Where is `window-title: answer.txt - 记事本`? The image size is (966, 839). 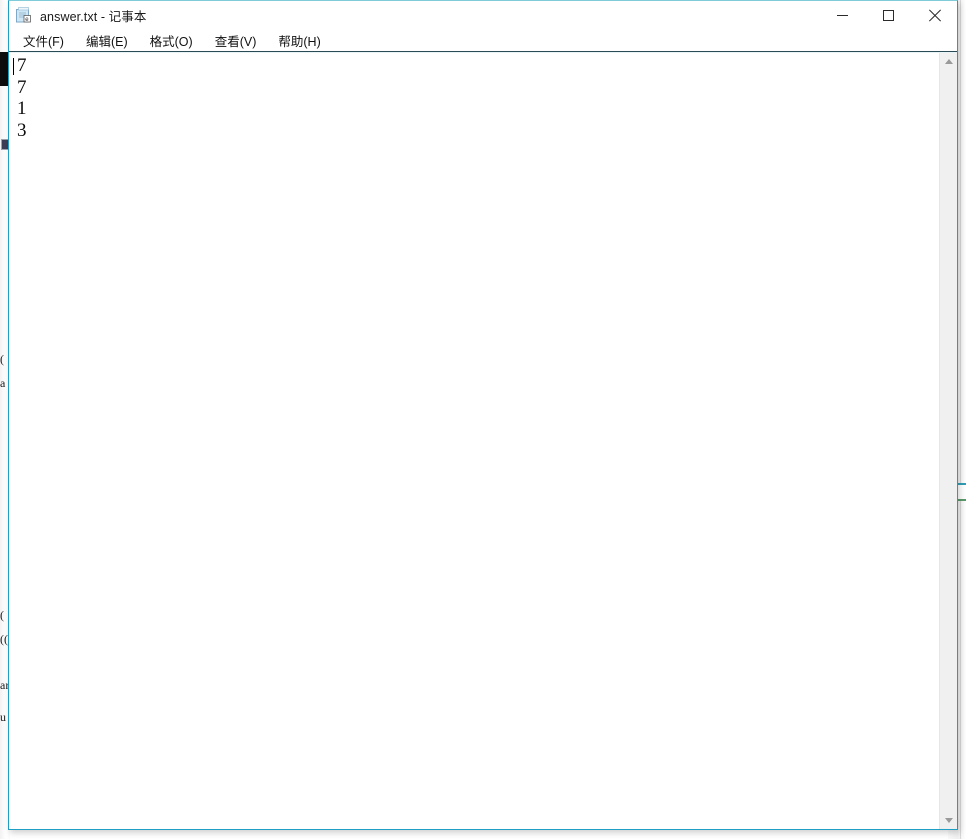 window-title: answer.txt - 记事本 is located at coordinates (93, 17).